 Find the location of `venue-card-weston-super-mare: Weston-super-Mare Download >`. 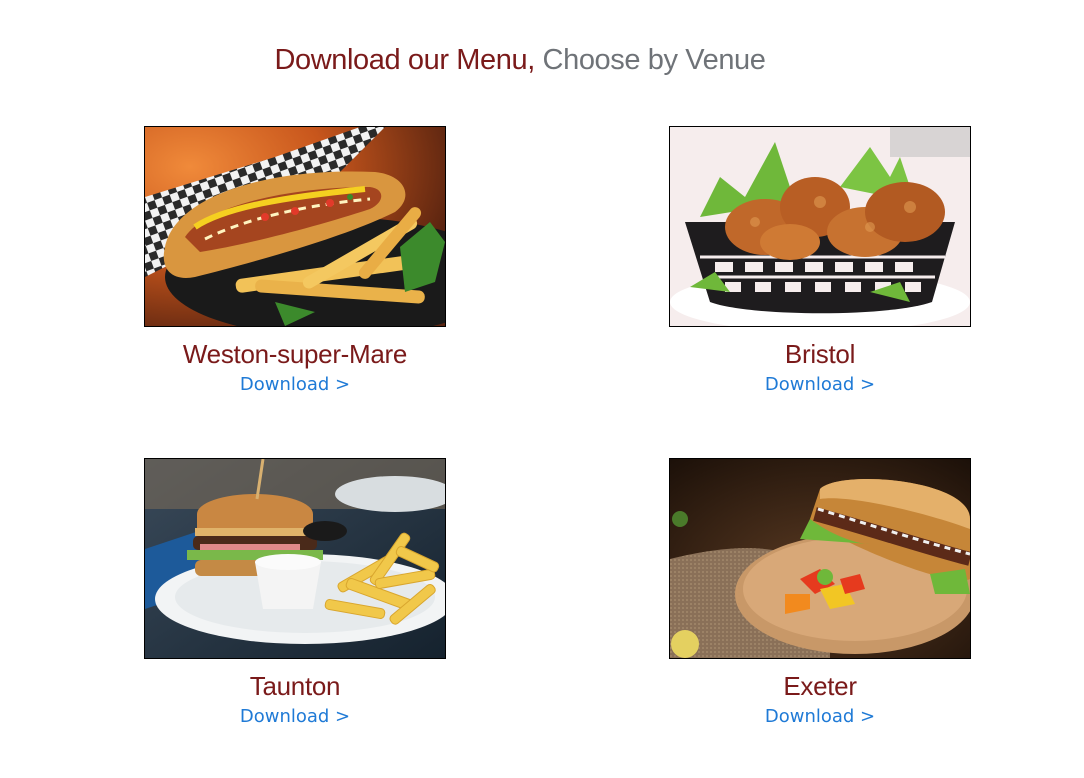

venue-card-weston-super-mare: Weston-super-Mare Download > is located at coordinates (295, 261).